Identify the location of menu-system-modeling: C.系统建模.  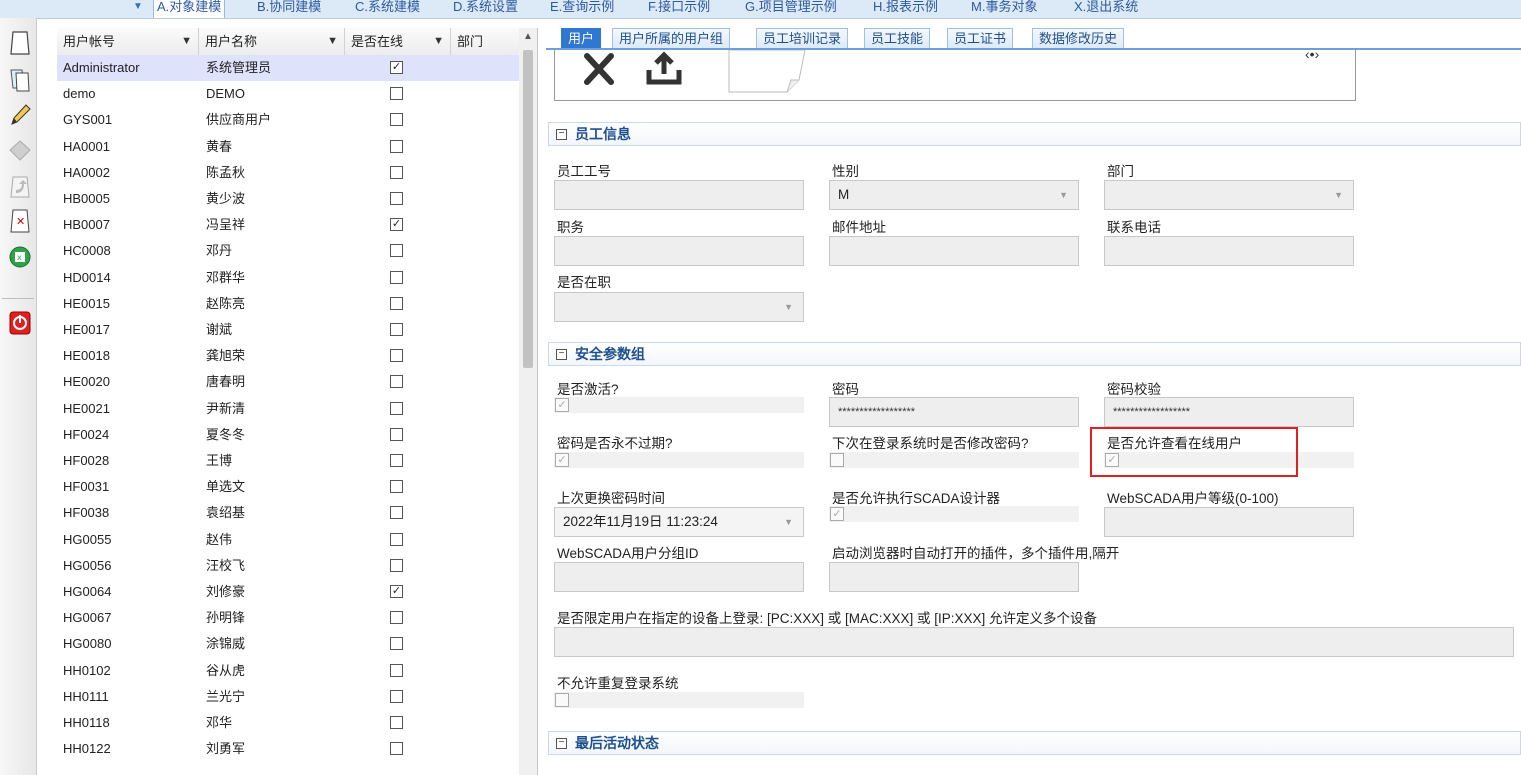
(387, 9).